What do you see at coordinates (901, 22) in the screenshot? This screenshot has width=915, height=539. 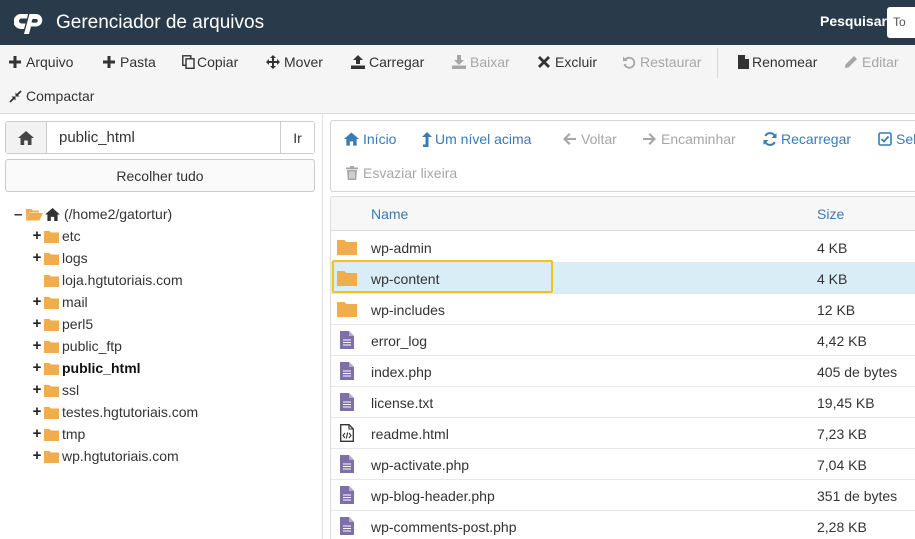 I see `search-scope-select: To` at bounding box center [901, 22].